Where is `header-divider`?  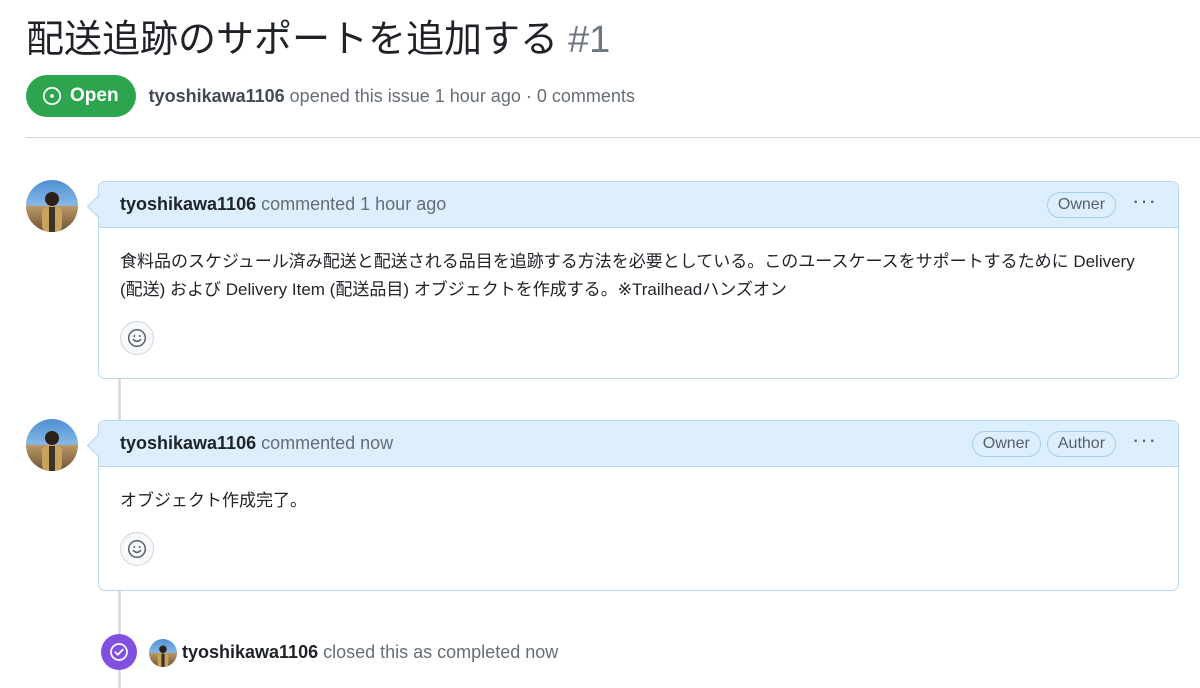 header-divider is located at coordinates (613, 137).